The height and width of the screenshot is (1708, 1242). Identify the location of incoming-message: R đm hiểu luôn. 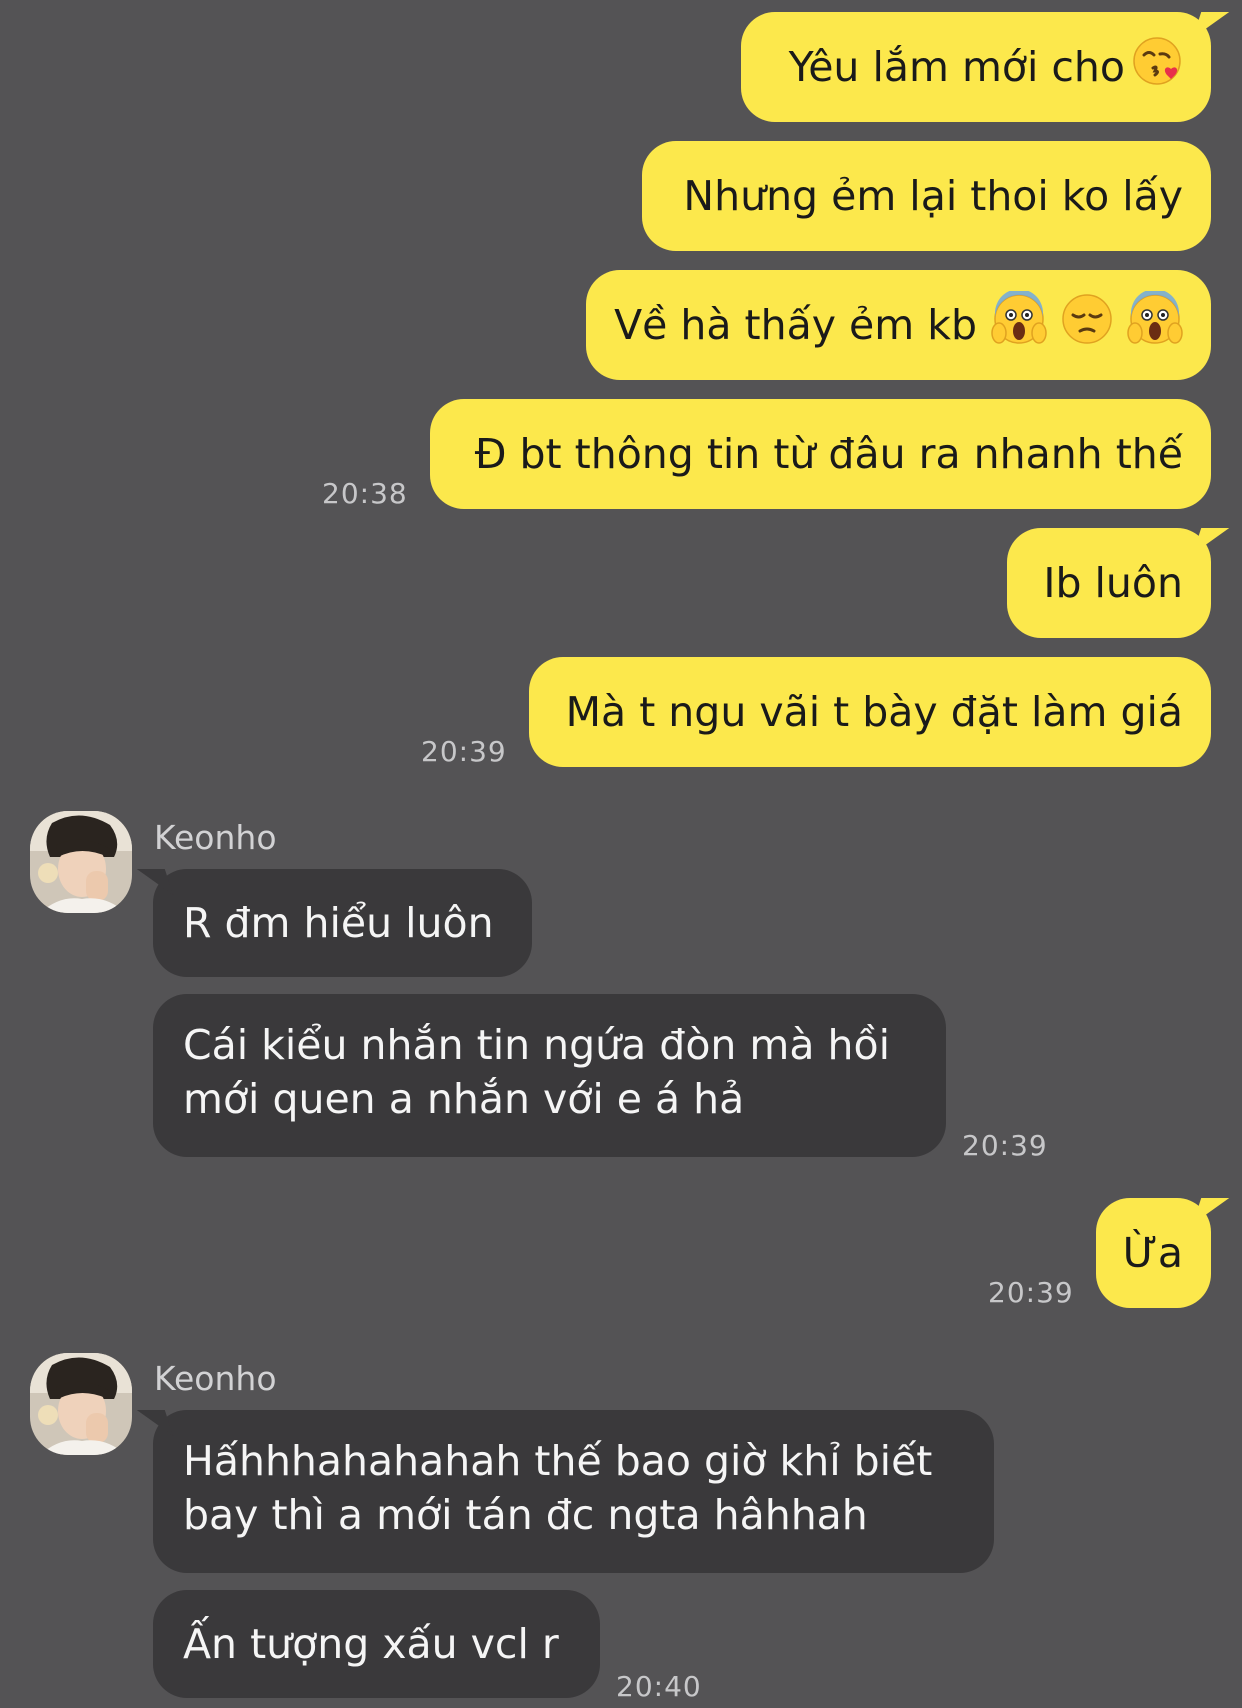
(334, 923).